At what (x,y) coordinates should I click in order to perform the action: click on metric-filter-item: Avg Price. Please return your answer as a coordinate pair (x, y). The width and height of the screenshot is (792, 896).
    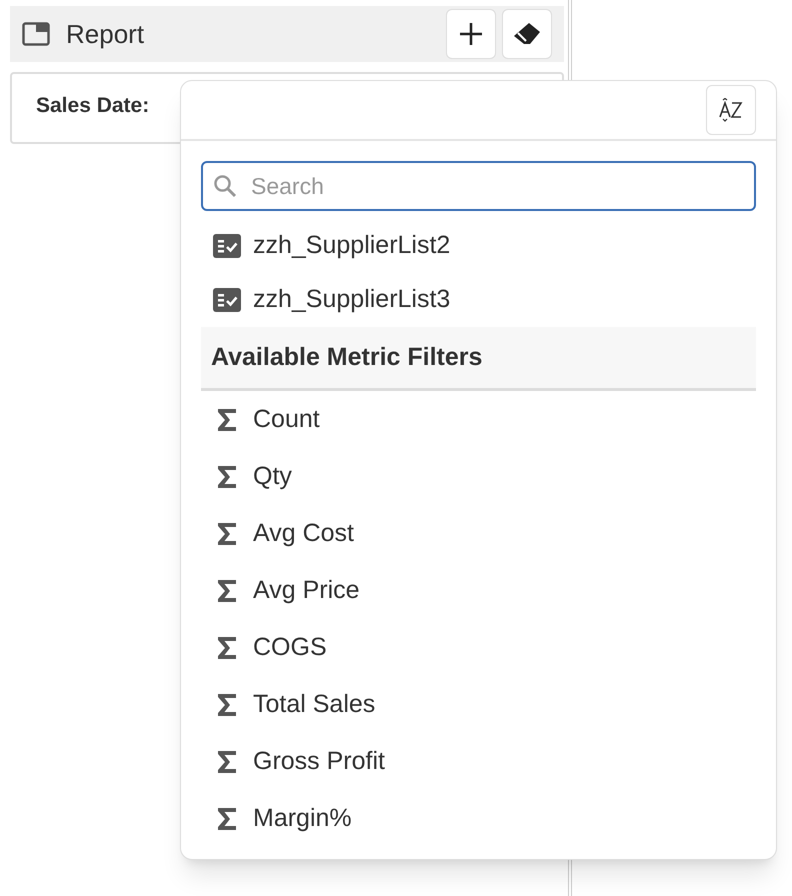
    Looking at the image, I should click on (478, 590).